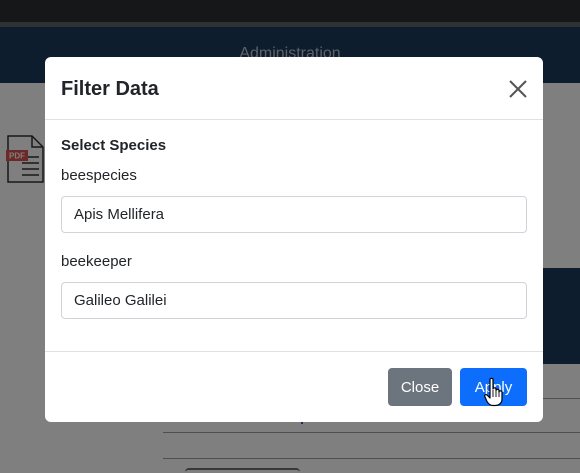 The image size is (580, 475). I want to click on beespecies-input, so click(294, 214).